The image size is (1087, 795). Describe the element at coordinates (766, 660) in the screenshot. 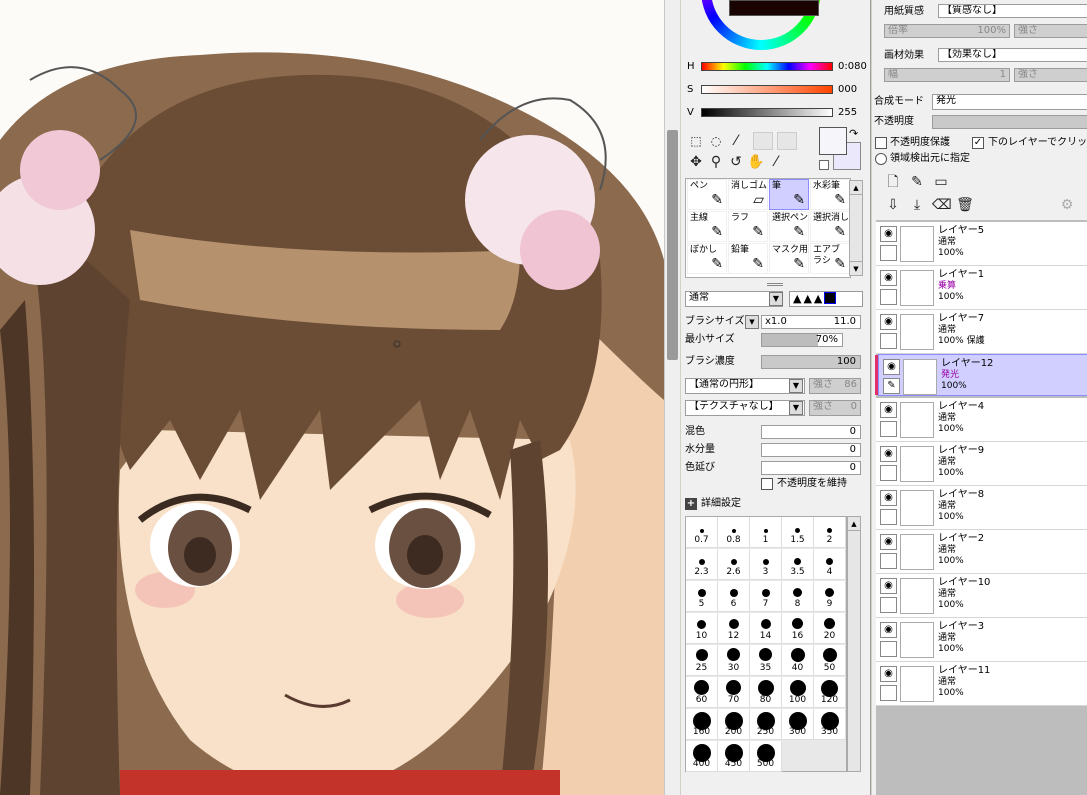

I see `brush-size-cell: 35` at that location.